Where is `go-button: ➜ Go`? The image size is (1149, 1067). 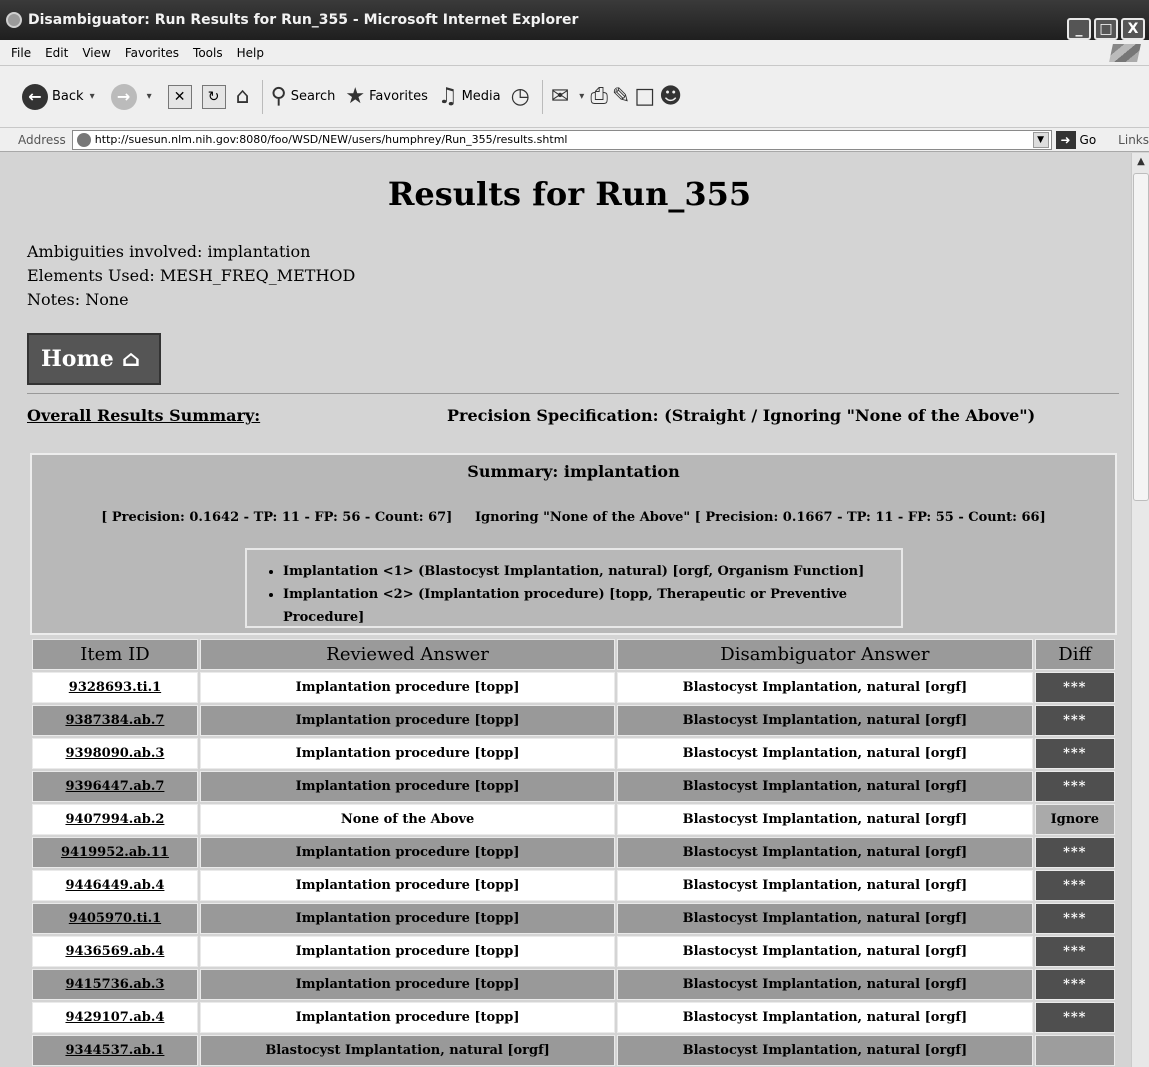 go-button: ➜ Go is located at coordinates (1075, 139).